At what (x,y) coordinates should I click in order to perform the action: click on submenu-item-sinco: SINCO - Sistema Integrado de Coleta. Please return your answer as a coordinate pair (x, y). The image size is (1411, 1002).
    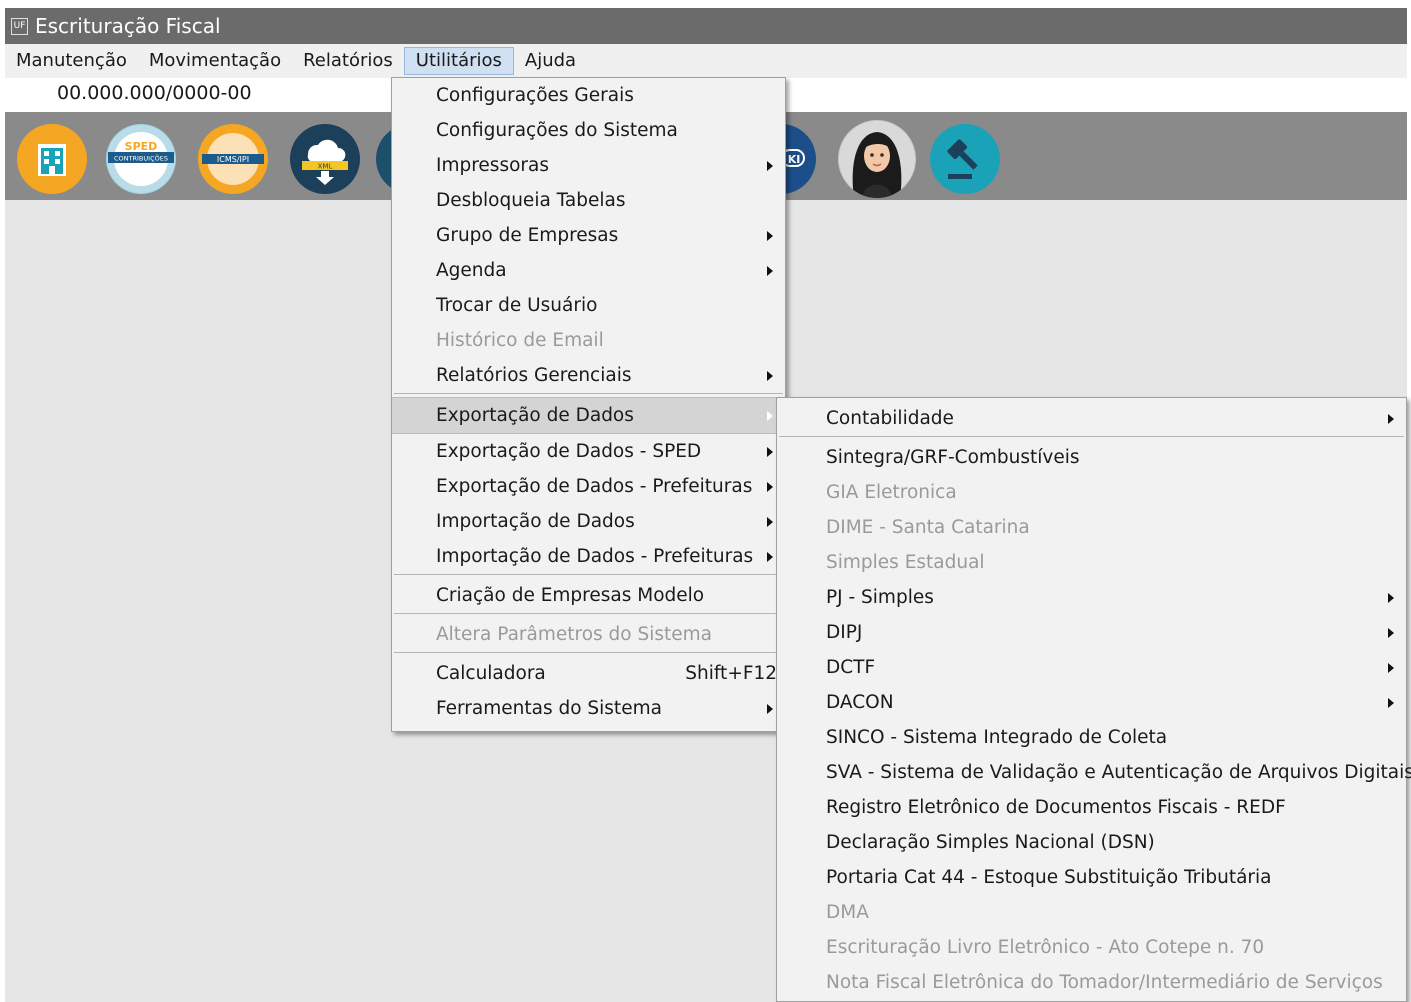
    Looking at the image, I should click on (1091, 737).